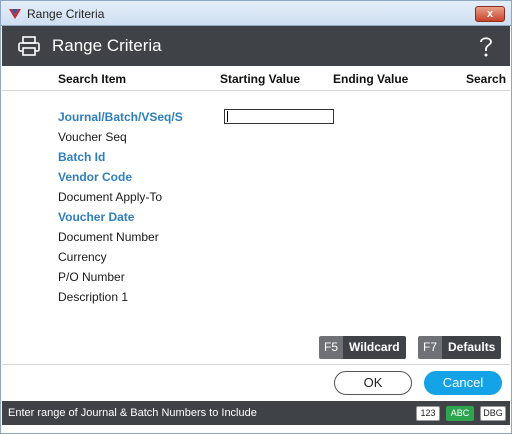 The height and width of the screenshot is (434, 512). Describe the element at coordinates (29, 46) in the screenshot. I see `printer-icon` at that location.